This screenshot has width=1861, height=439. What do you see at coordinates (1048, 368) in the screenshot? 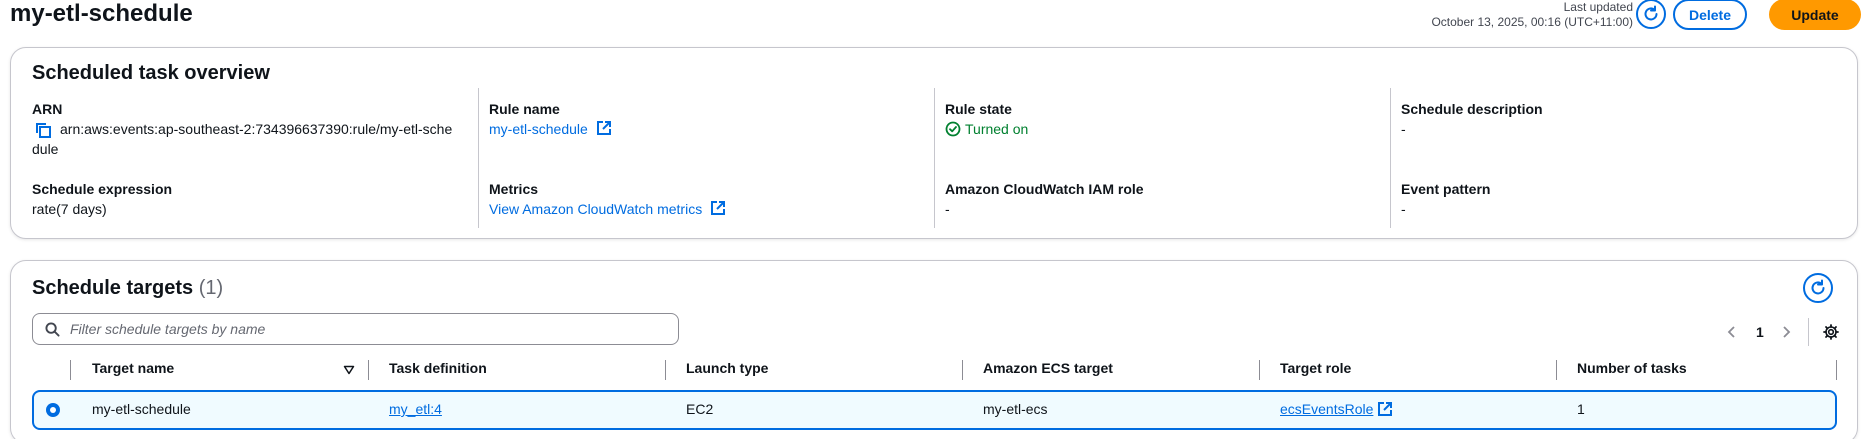
I see `column-header-ecs-target: Amazon ECS target` at bounding box center [1048, 368].